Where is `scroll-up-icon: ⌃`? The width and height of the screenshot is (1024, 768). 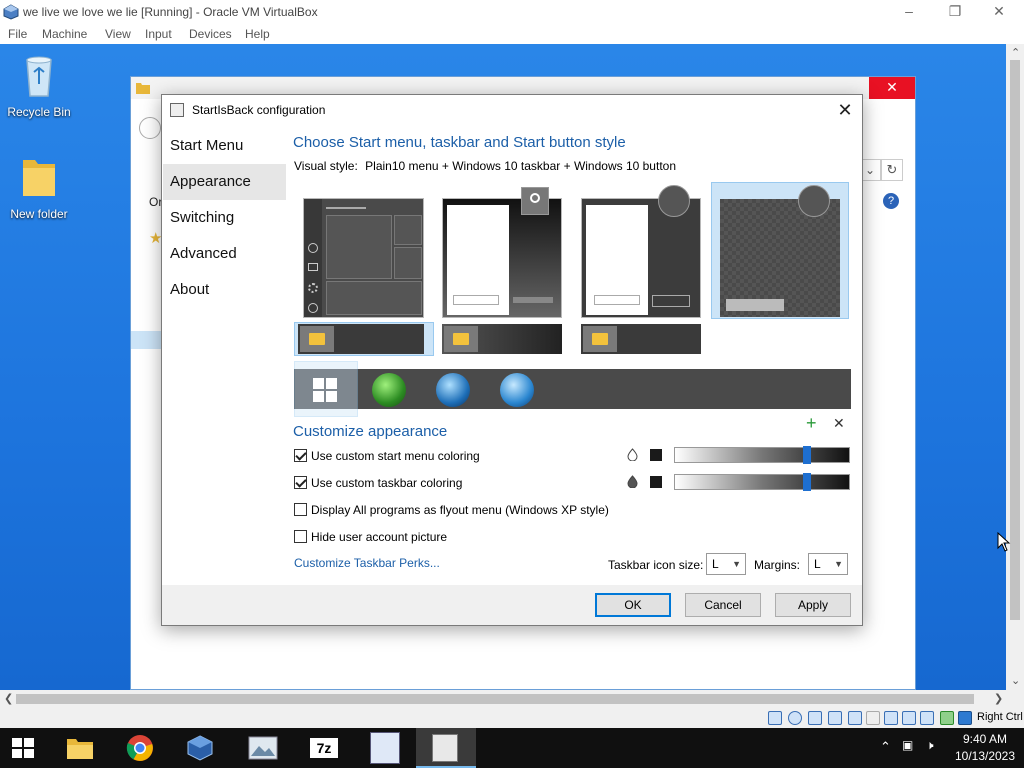
scroll-up-icon: ⌃ is located at coordinates (1015, 52).